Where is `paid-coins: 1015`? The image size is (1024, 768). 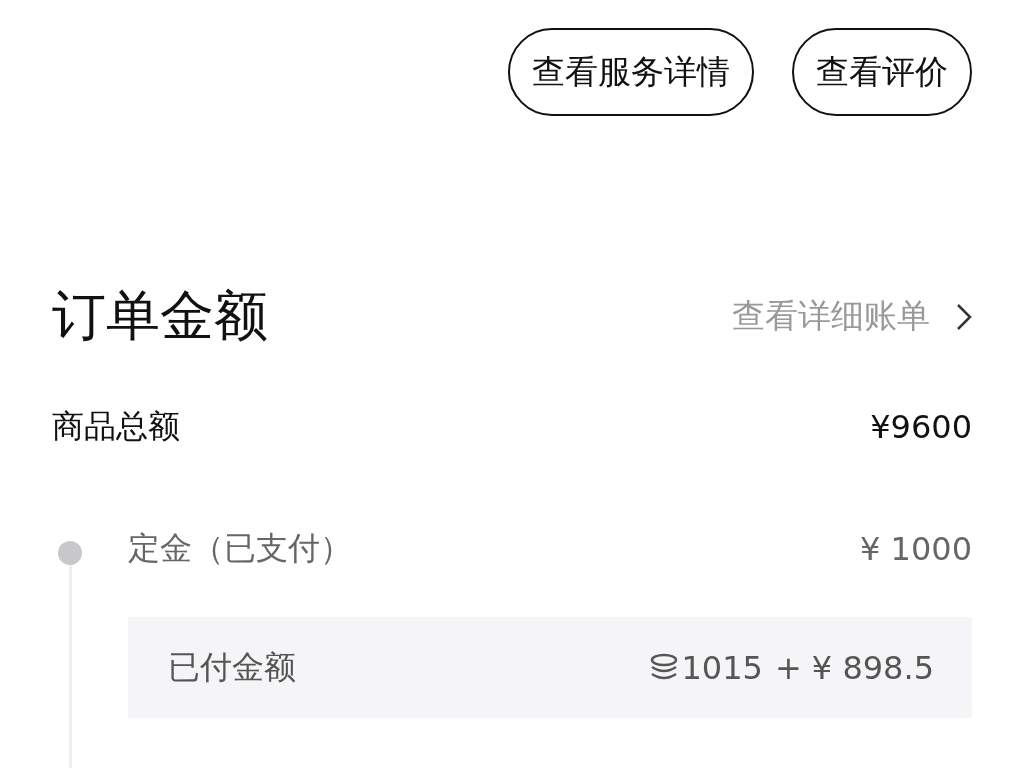 paid-coins: 1015 is located at coordinates (722, 667).